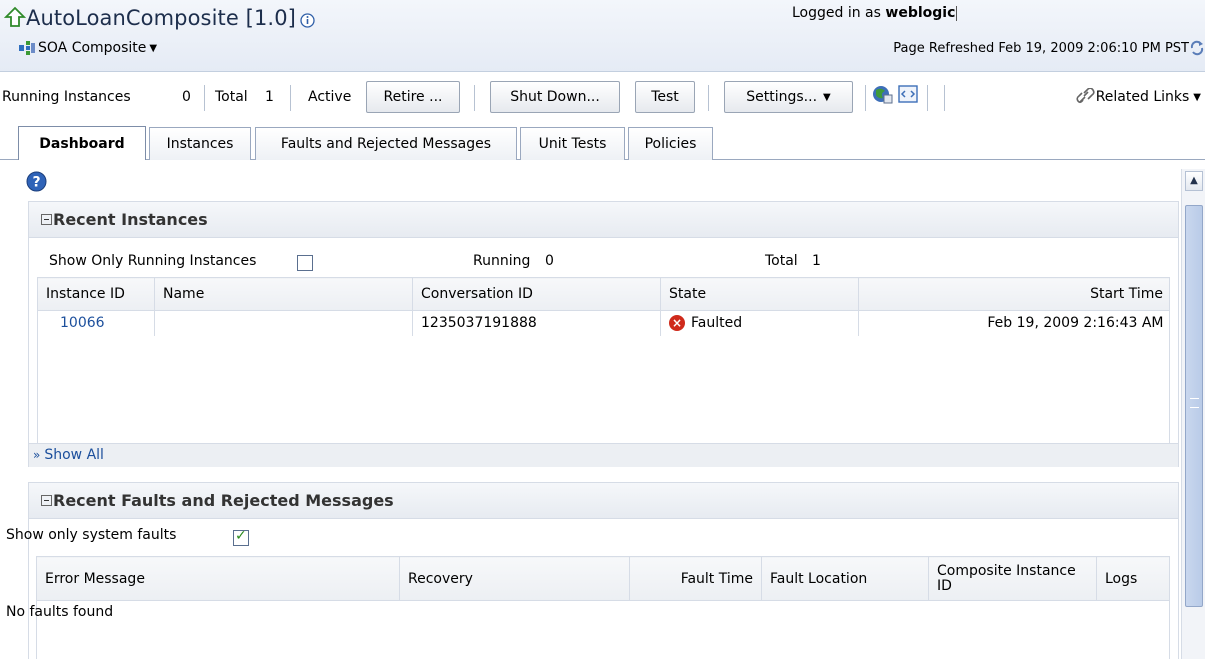 Image resolution: width=1205 pixels, height=659 pixels. Describe the element at coordinates (186, 97) in the screenshot. I see `running-instances-value: 0` at that location.